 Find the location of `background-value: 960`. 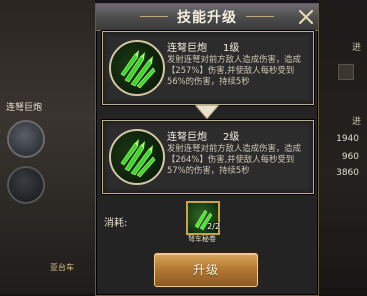

background-value: 960 is located at coordinates (350, 157).